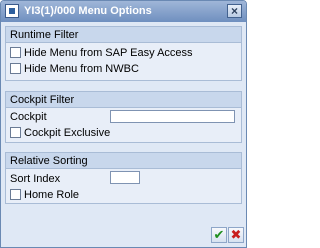 The height and width of the screenshot is (248, 320). Describe the element at coordinates (123, 100) in the screenshot. I see `cockpit-filter-title: Cockpit Filter` at that location.